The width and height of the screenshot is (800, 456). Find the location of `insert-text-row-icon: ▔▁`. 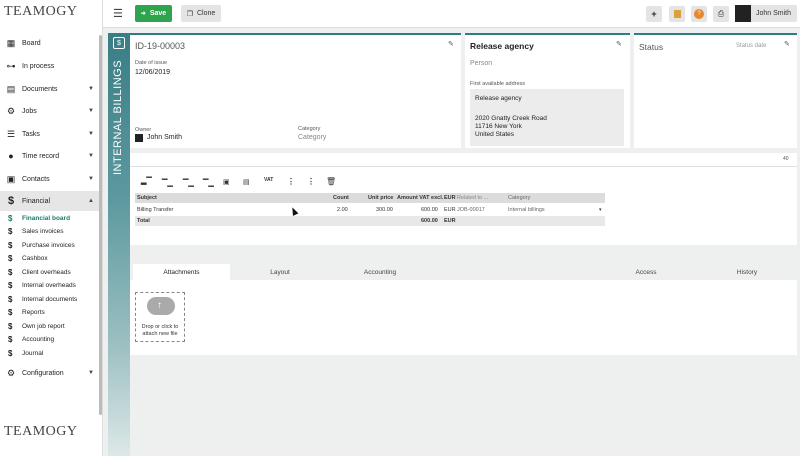

insert-text-row-icon: ▔▁ is located at coordinates (188, 183).